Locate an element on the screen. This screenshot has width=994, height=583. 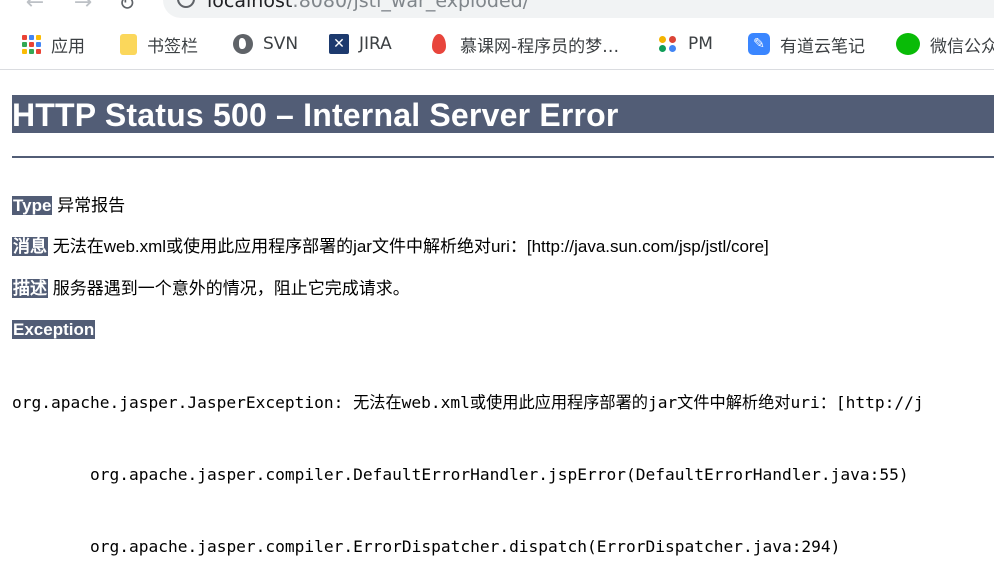
url-text: localhost:8080/jstl_war_exploded/ is located at coordinates (368, 6).